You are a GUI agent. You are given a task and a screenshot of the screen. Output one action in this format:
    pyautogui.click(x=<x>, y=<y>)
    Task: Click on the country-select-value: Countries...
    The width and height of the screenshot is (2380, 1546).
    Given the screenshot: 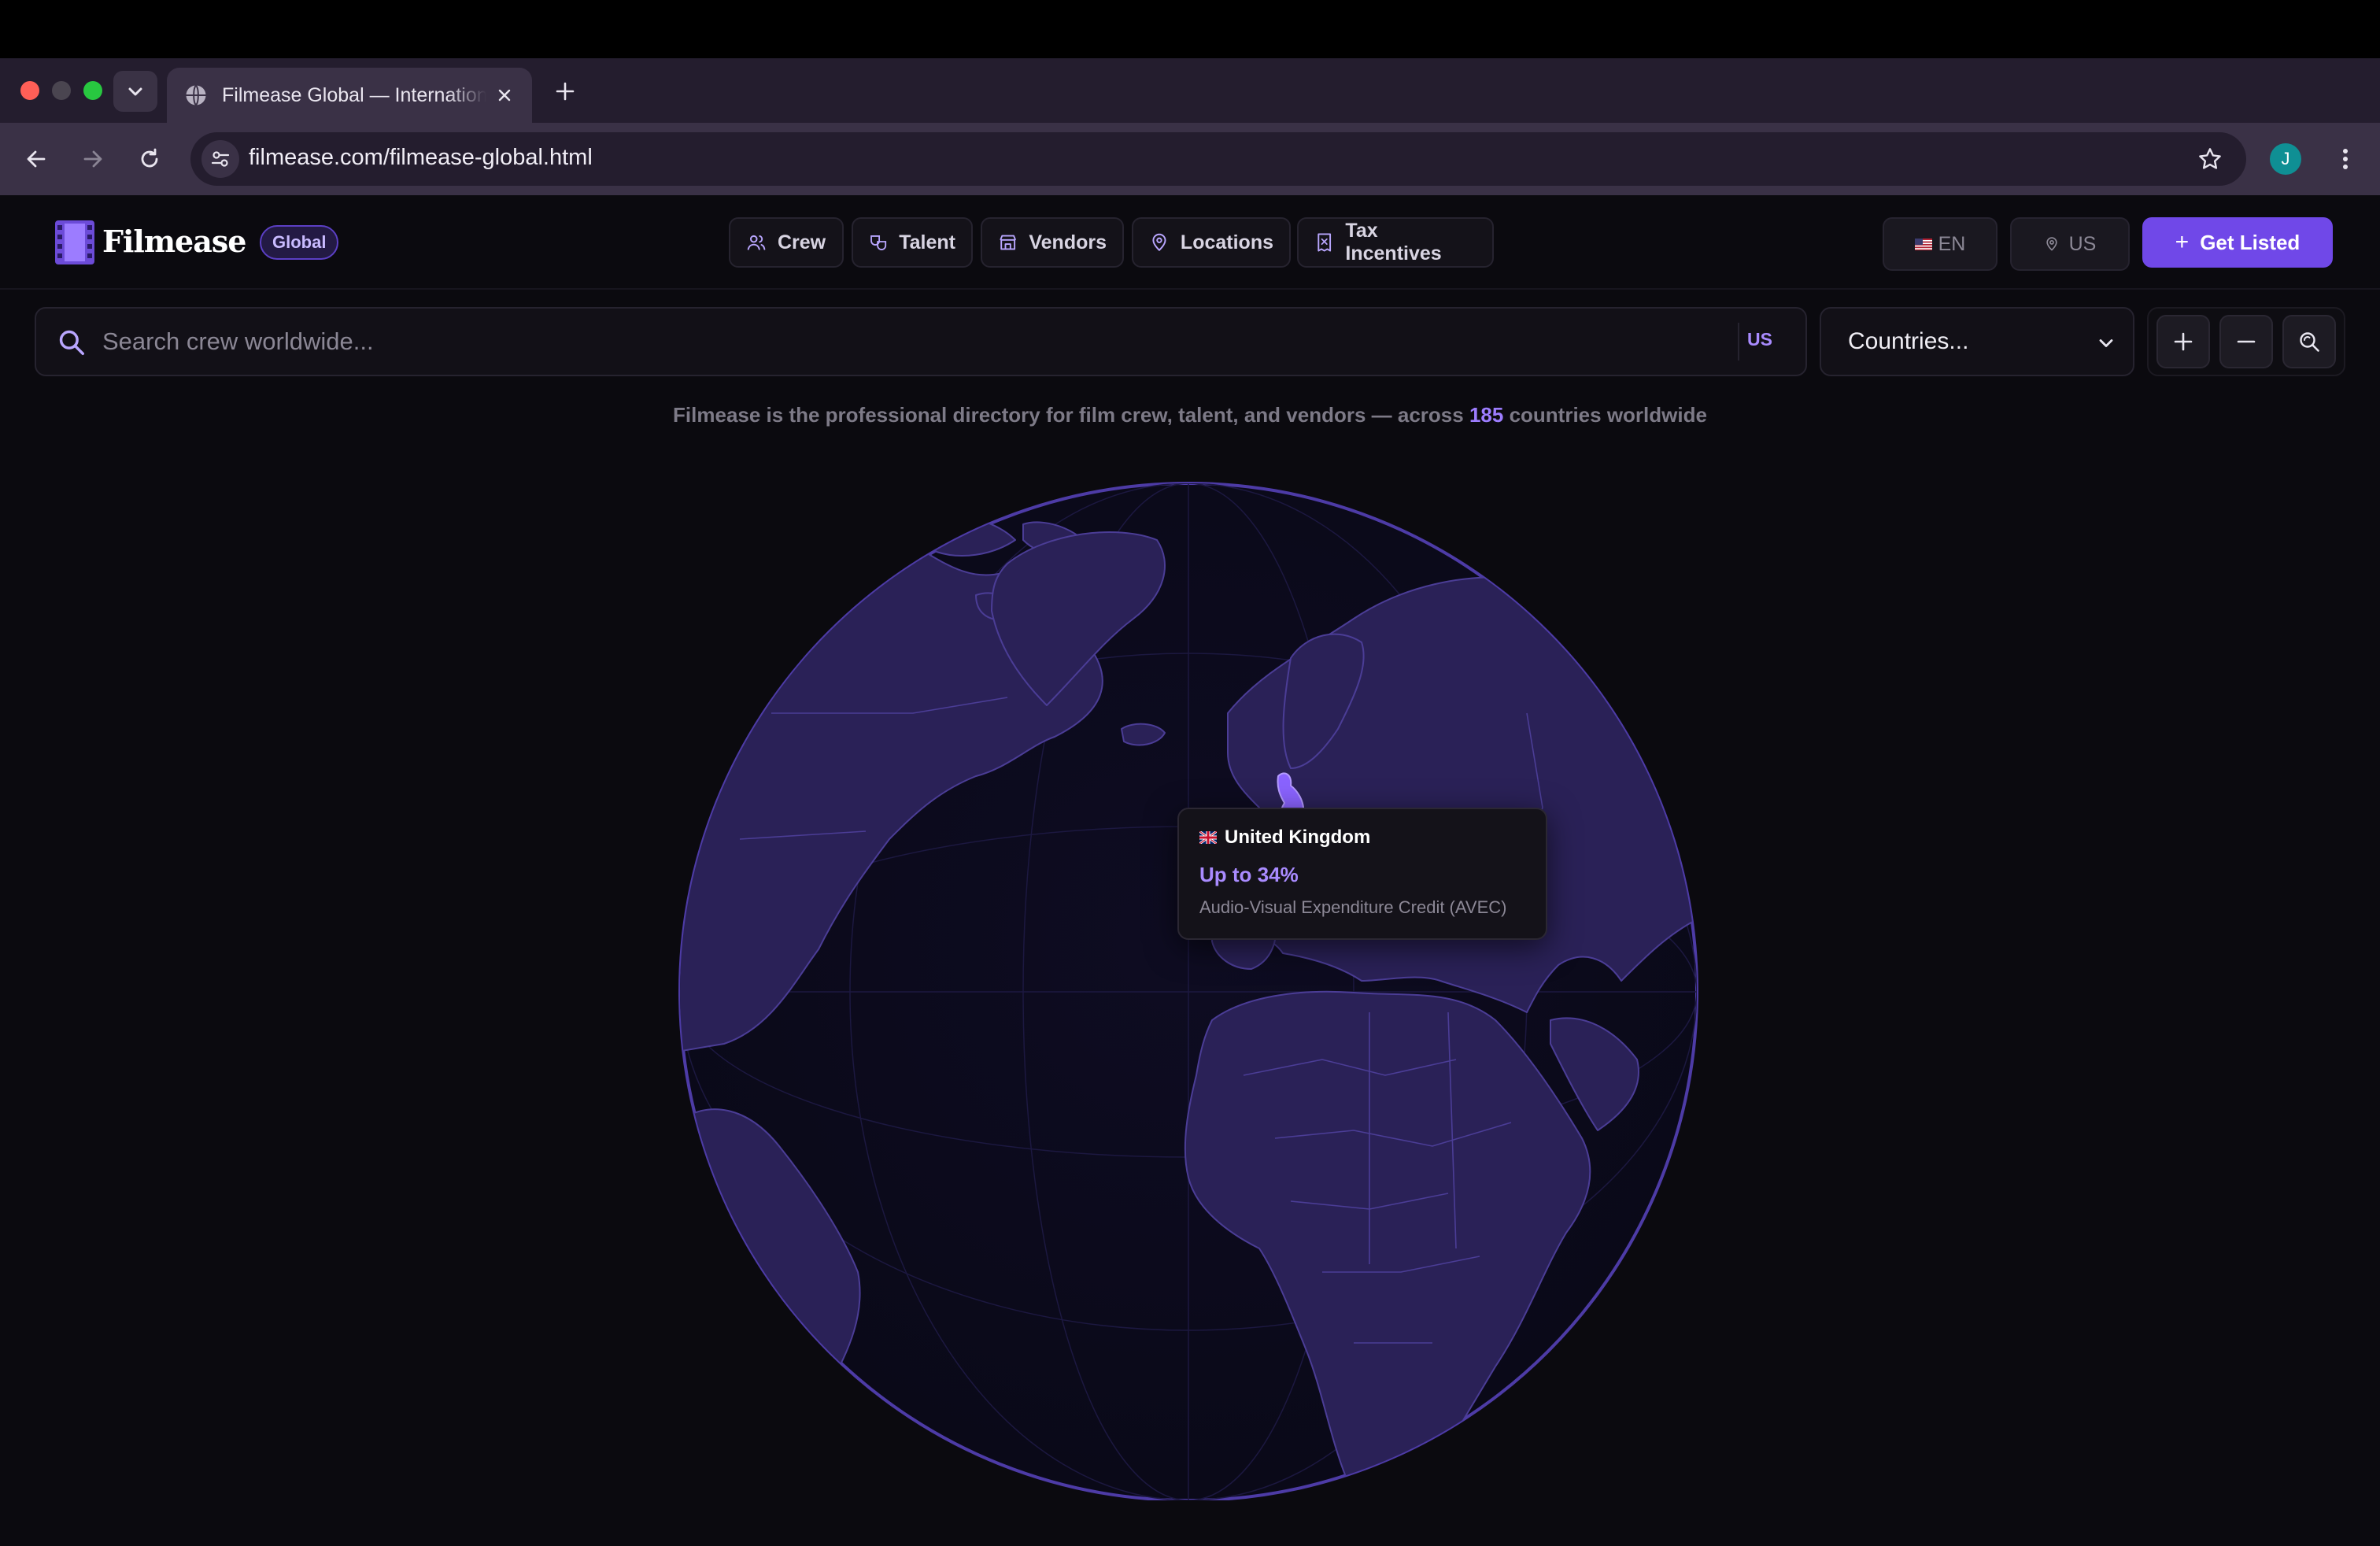 What is the action you would take?
    pyautogui.click(x=1909, y=341)
    